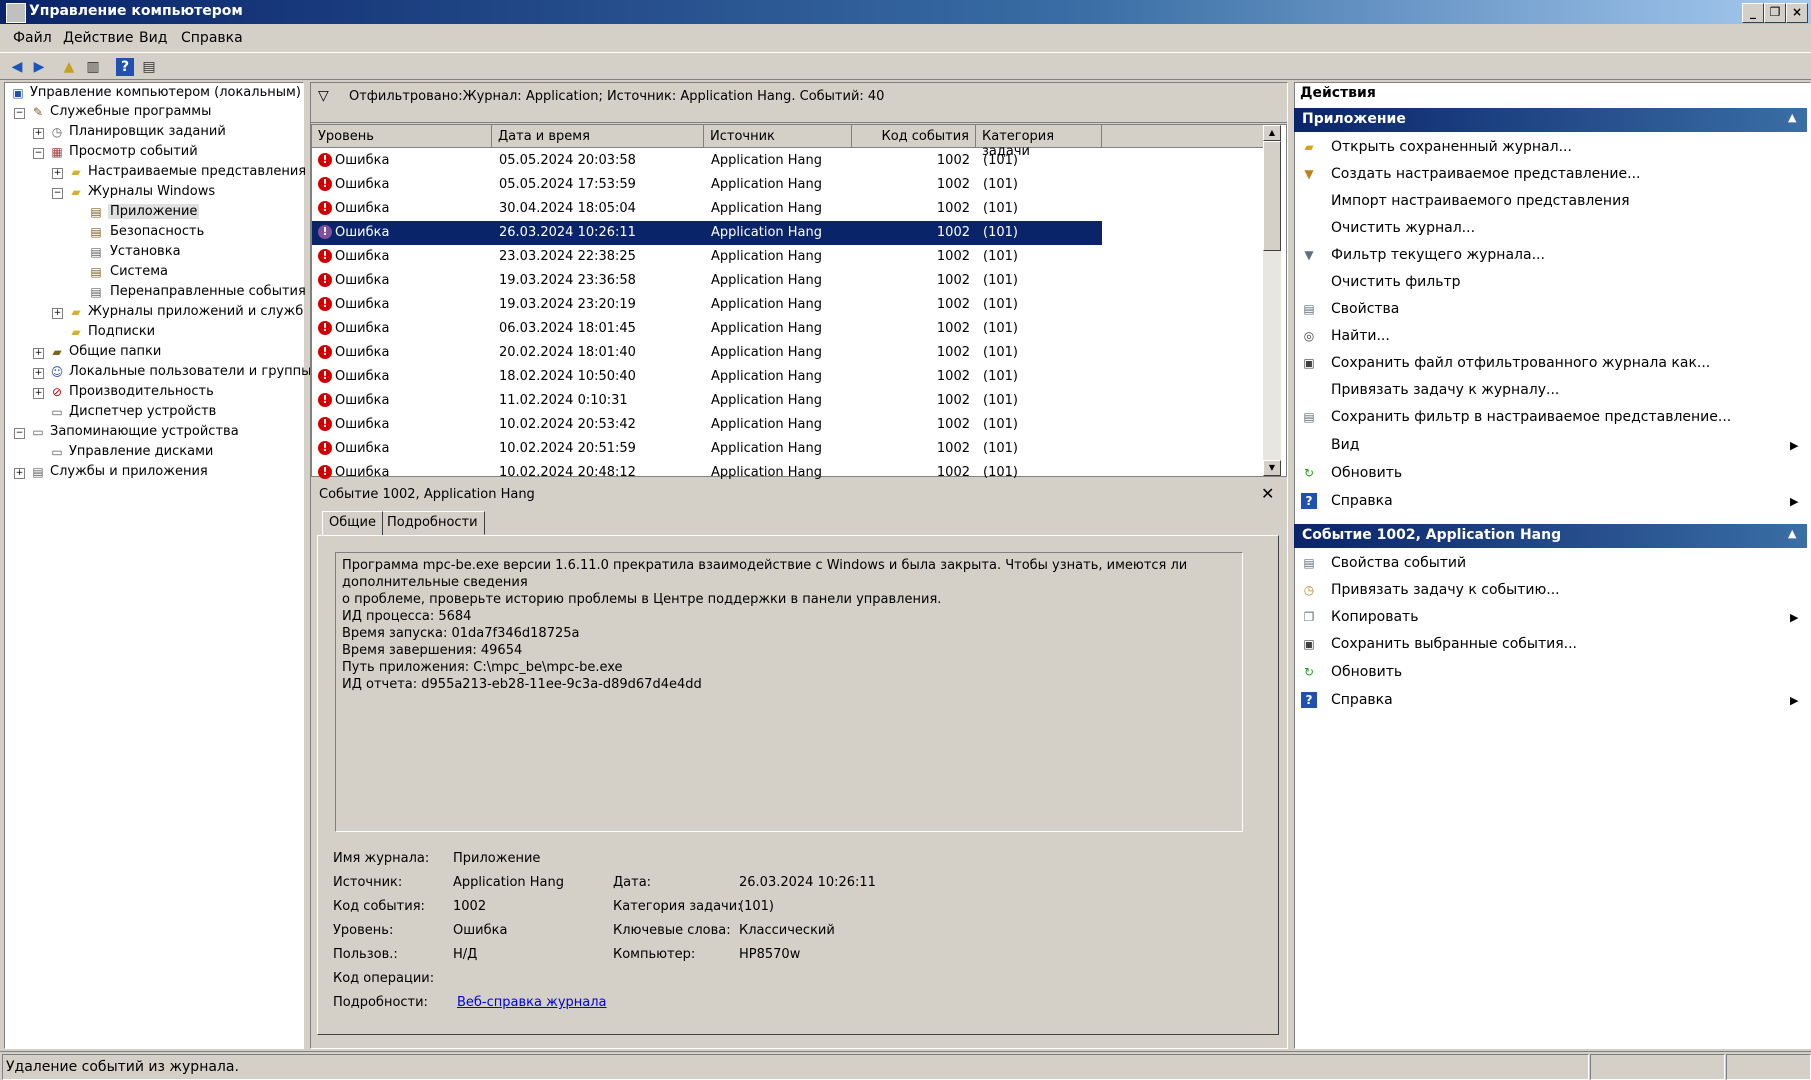 The image size is (1811, 1080). I want to click on menu-view: Вид, so click(153, 38).